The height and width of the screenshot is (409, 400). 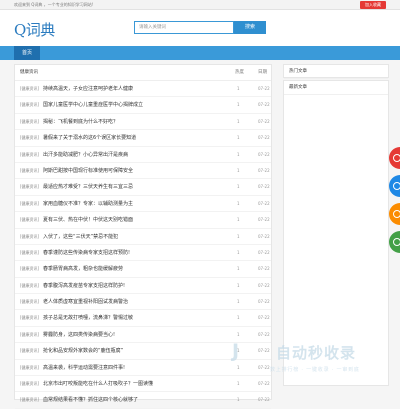 What do you see at coordinates (86, 253) in the screenshot?
I see `row-title: 春季谨防这些传染病专家支招这样预防!` at bounding box center [86, 253].